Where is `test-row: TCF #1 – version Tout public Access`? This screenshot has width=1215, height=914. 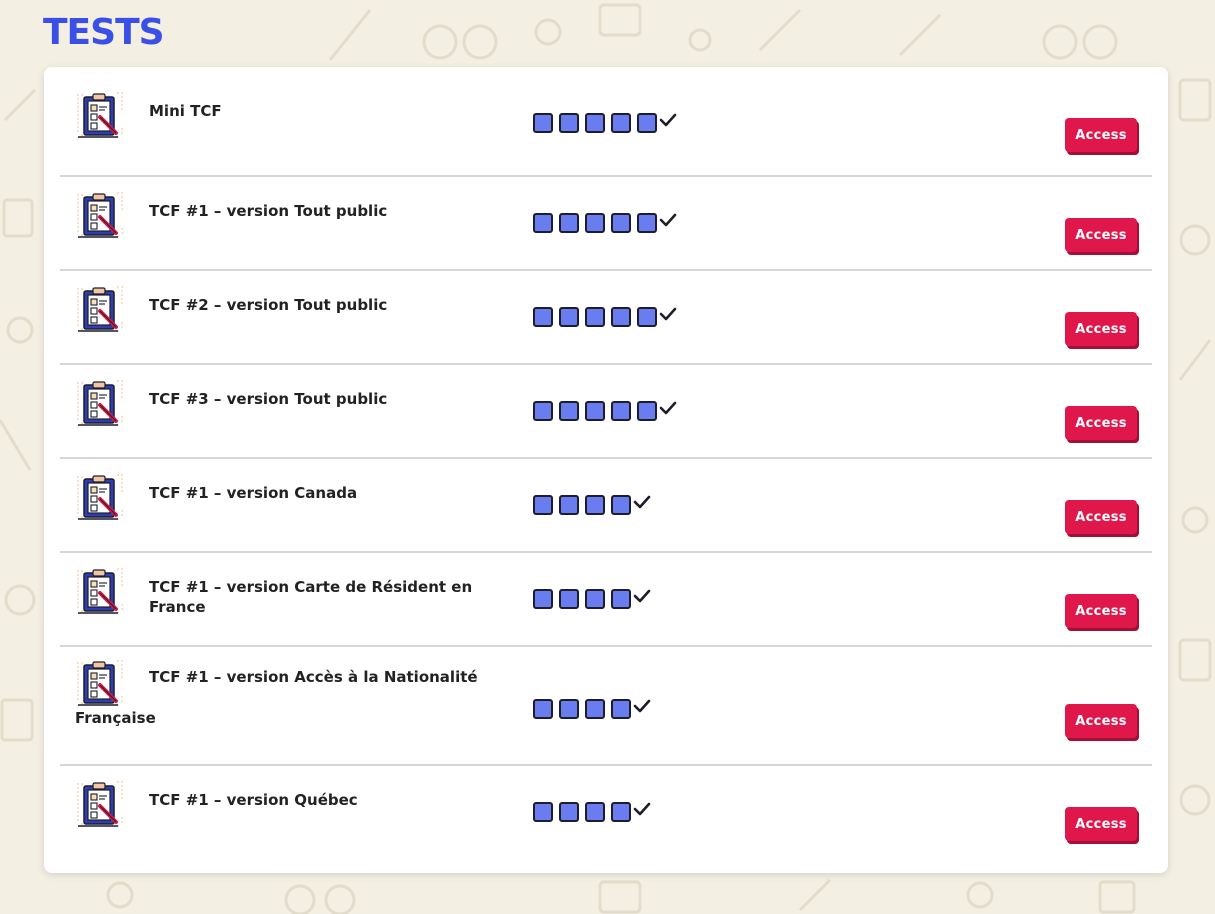 test-row: TCF #1 – version Tout public Access is located at coordinates (606, 223).